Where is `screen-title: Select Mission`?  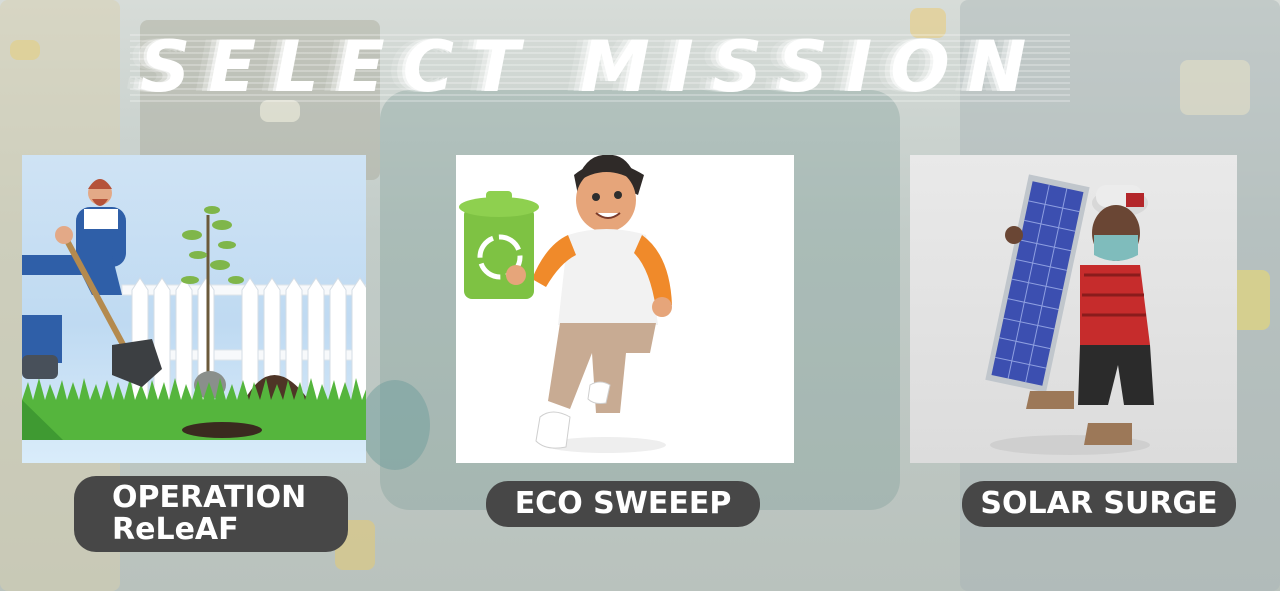 screen-title: Select Mission is located at coordinates (592, 67).